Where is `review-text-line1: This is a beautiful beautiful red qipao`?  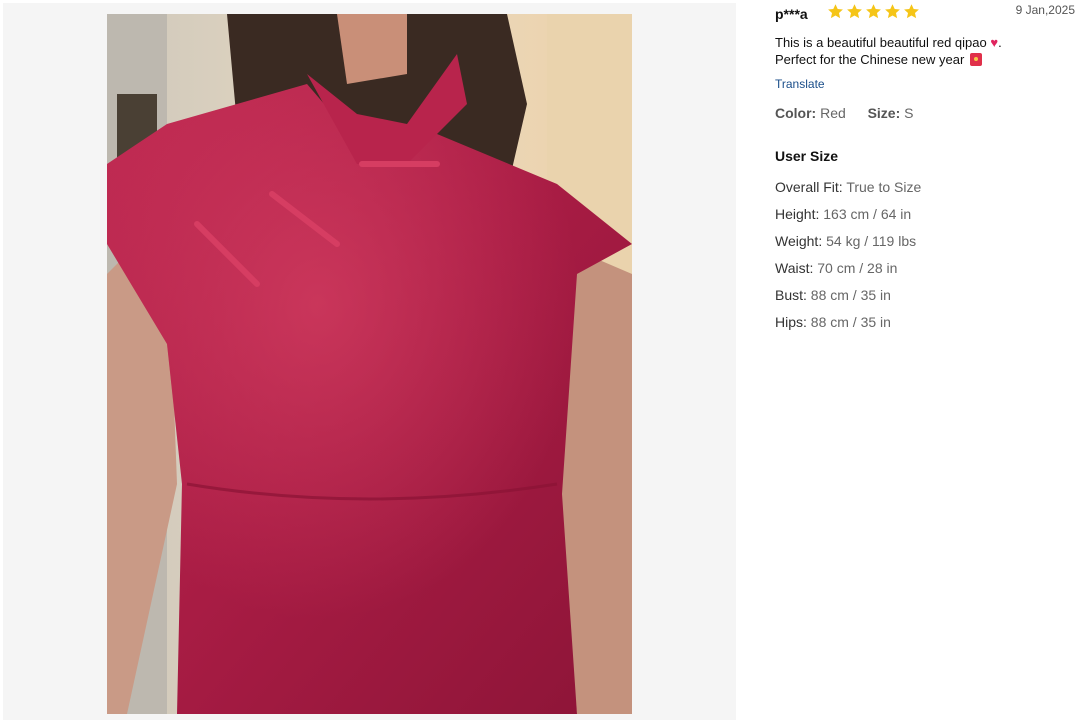
review-text-line1: This is a beautiful beautiful red qipao is located at coordinates (883, 42).